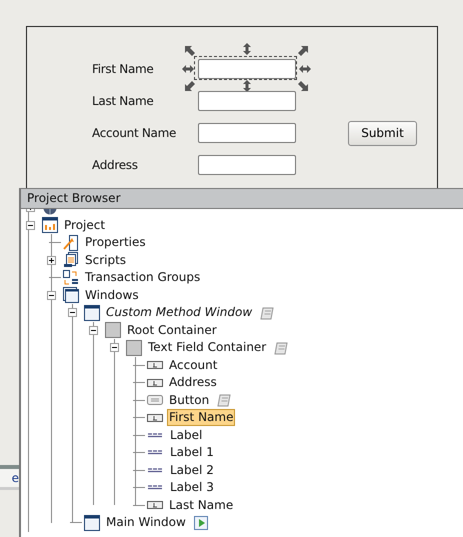 The image size is (463, 537). What do you see at coordinates (382, 133) in the screenshot?
I see `submit-button: Submit` at bounding box center [382, 133].